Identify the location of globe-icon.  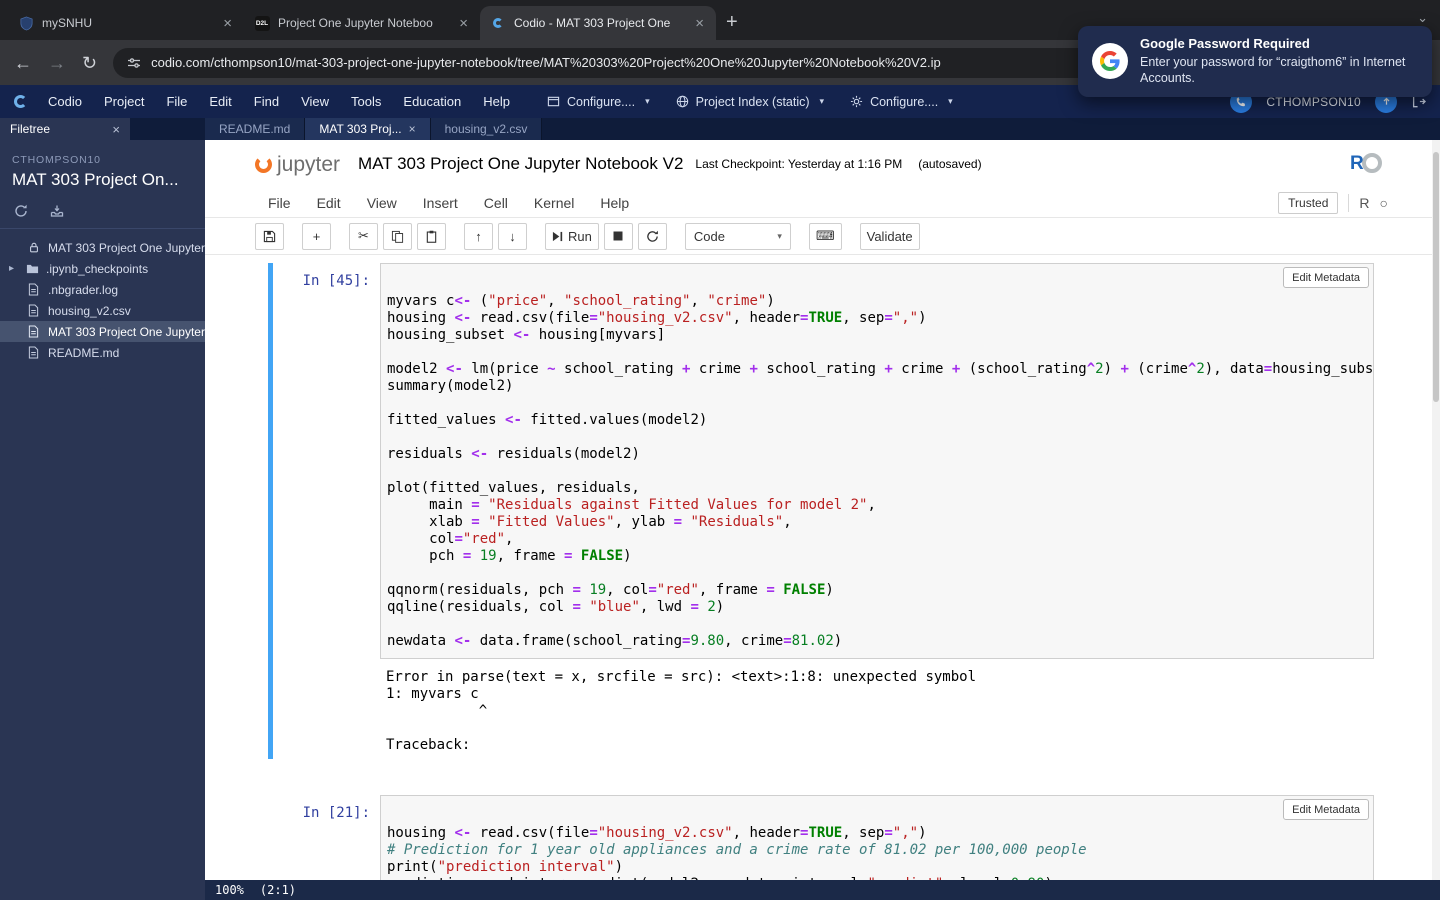
(682, 101).